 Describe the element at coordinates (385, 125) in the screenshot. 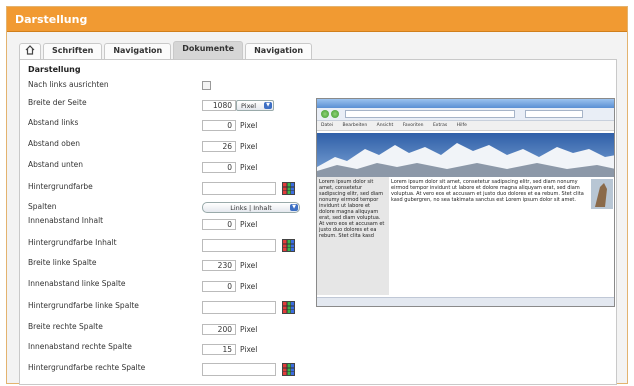

I see `preview-menu-item: Ansicht` at that location.